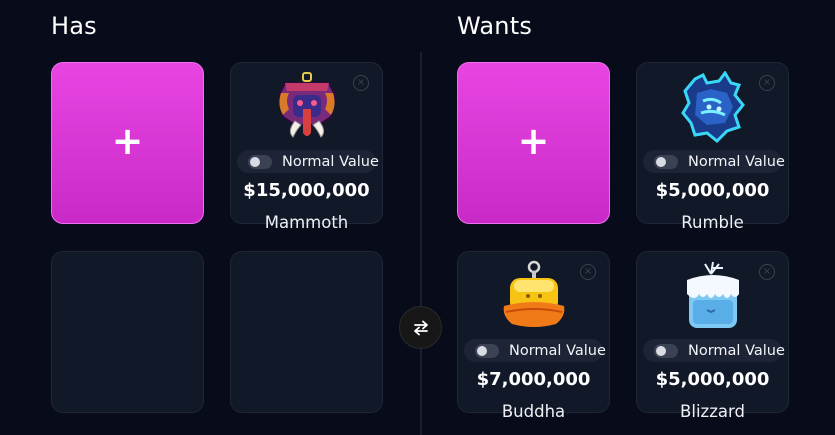 The height and width of the screenshot is (435, 835). I want to click on wants-item-card-rumble: × Normal Value $5,000,000 Rumble, so click(712, 147).